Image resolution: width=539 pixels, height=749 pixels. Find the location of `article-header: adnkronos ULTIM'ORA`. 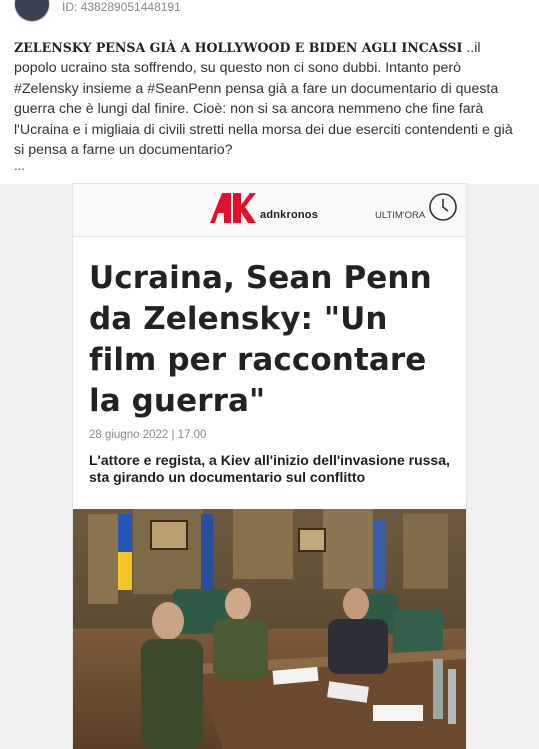

article-header: adnkronos ULTIM'ORA is located at coordinates (269, 210).